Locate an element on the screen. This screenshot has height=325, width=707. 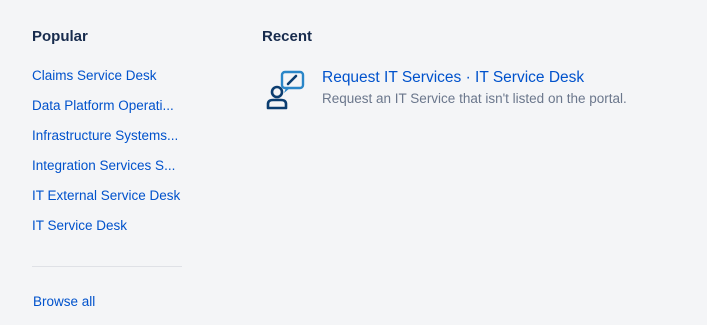
popular-heading: Popular is located at coordinates (60, 36).